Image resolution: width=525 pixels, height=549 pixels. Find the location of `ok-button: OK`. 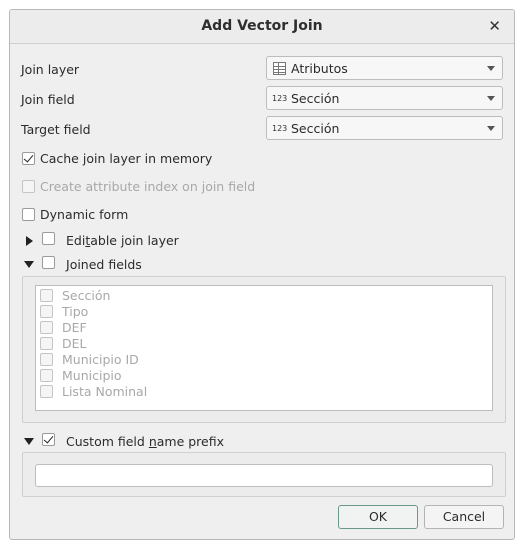

ok-button: OK is located at coordinates (378, 517).